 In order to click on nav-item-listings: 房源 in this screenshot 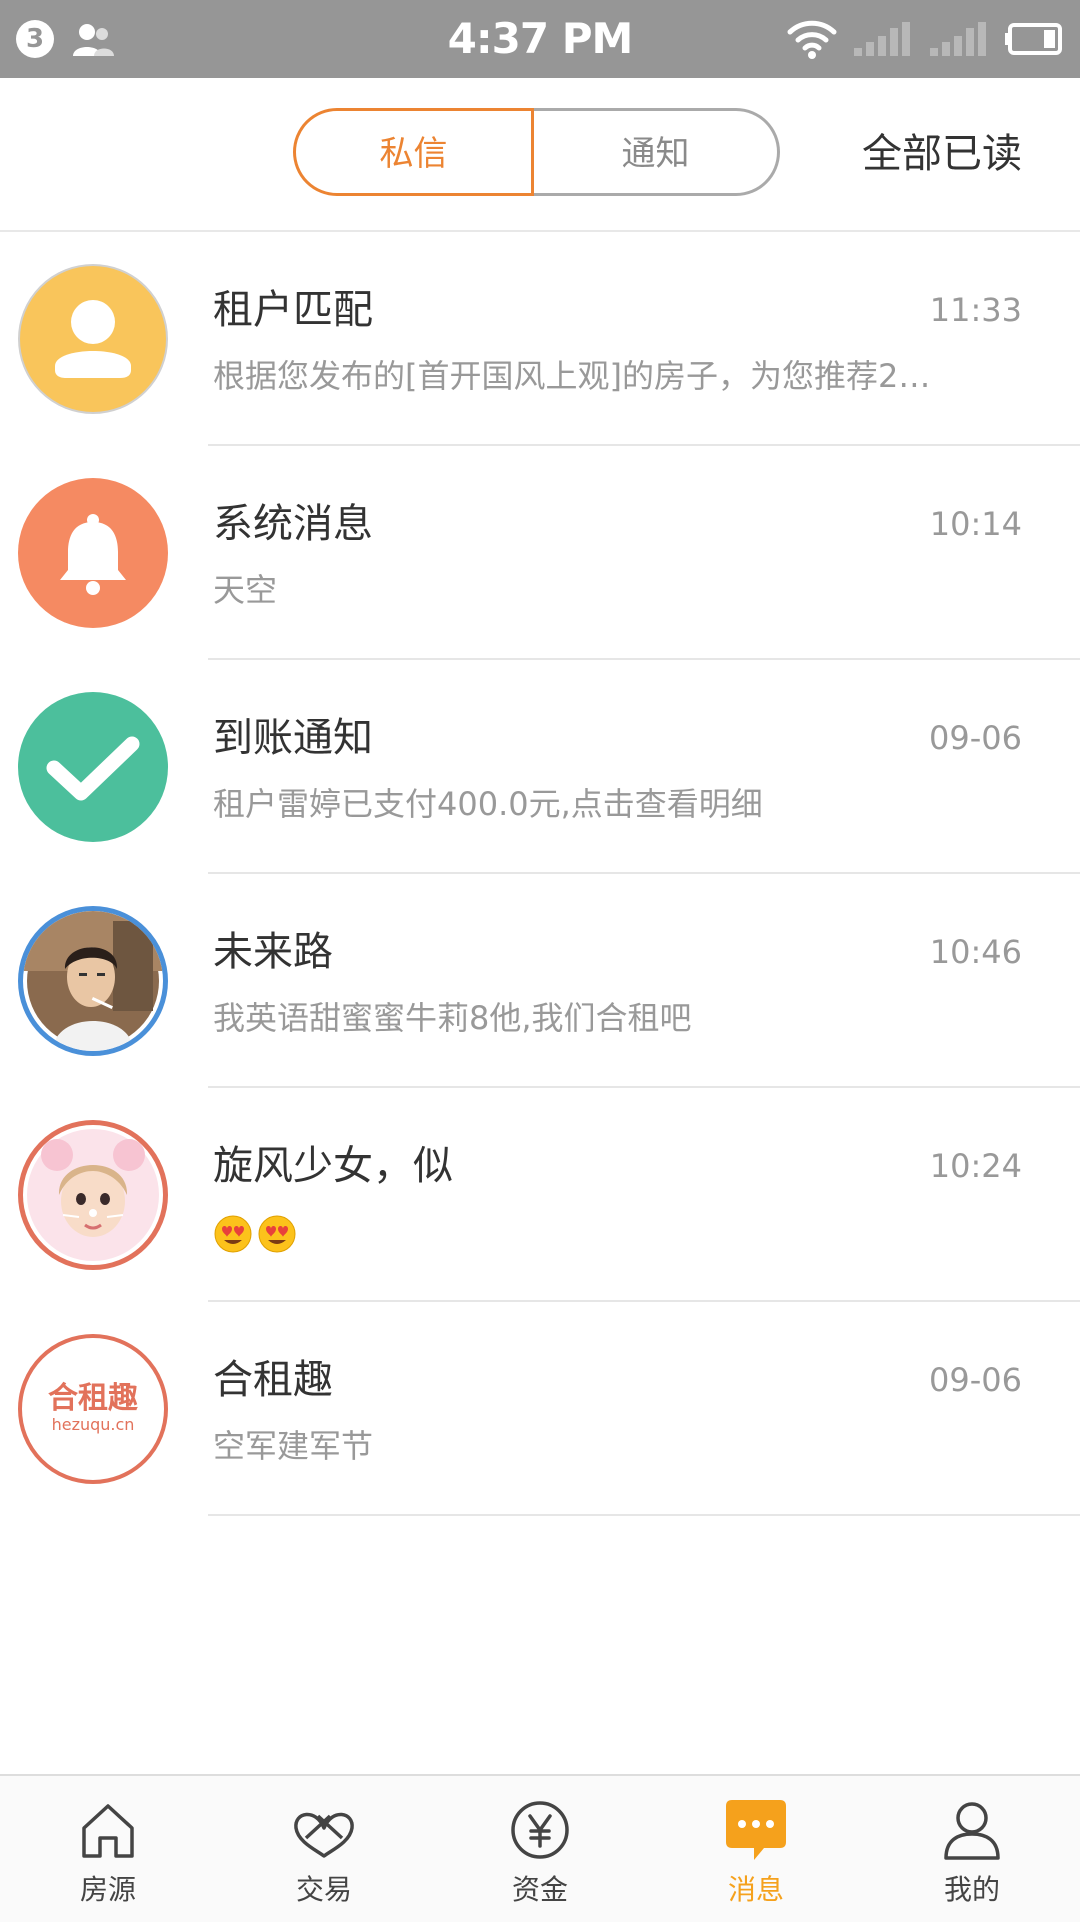, I will do `click(108, 1849)`.